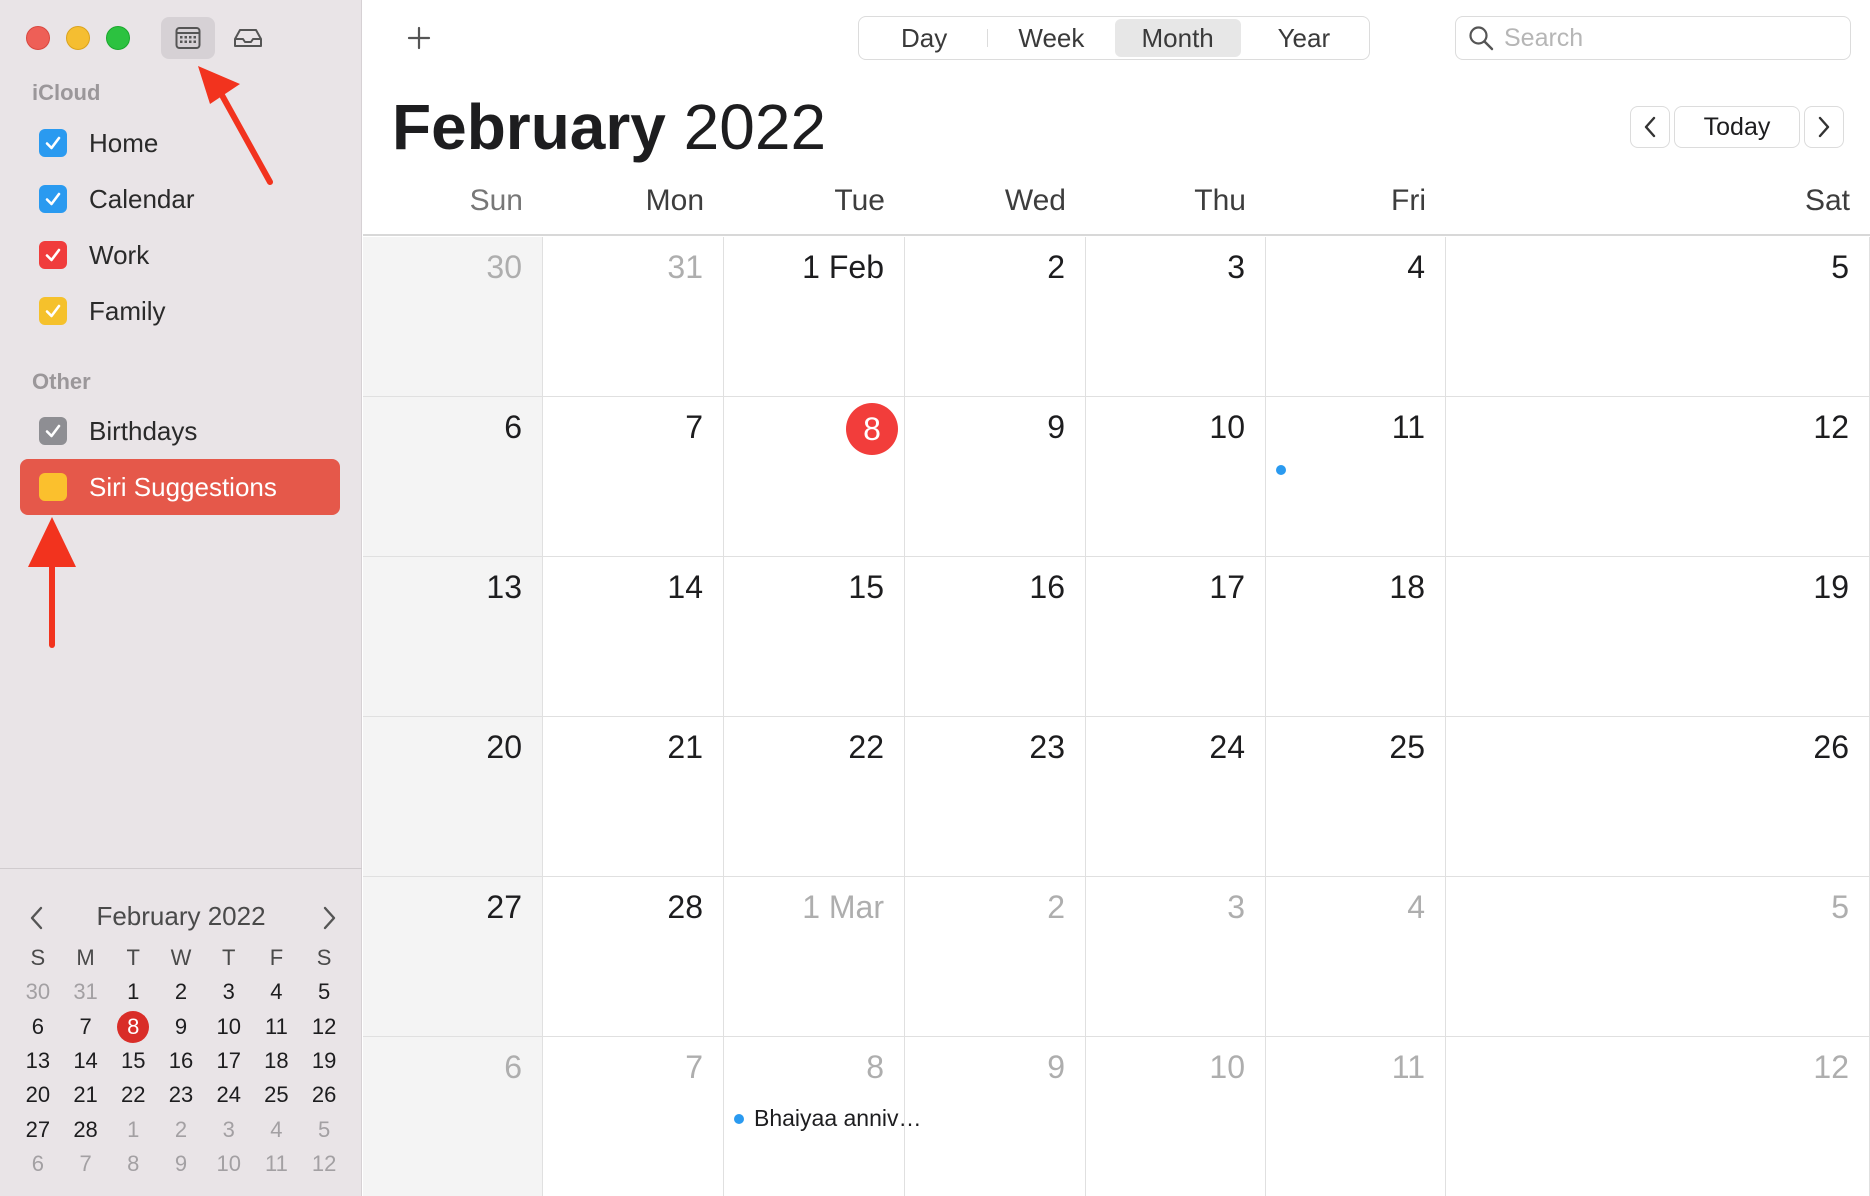 This screenshot has width=1870, height=1196. I want to click on day-cell: 21, so click(633, 796).